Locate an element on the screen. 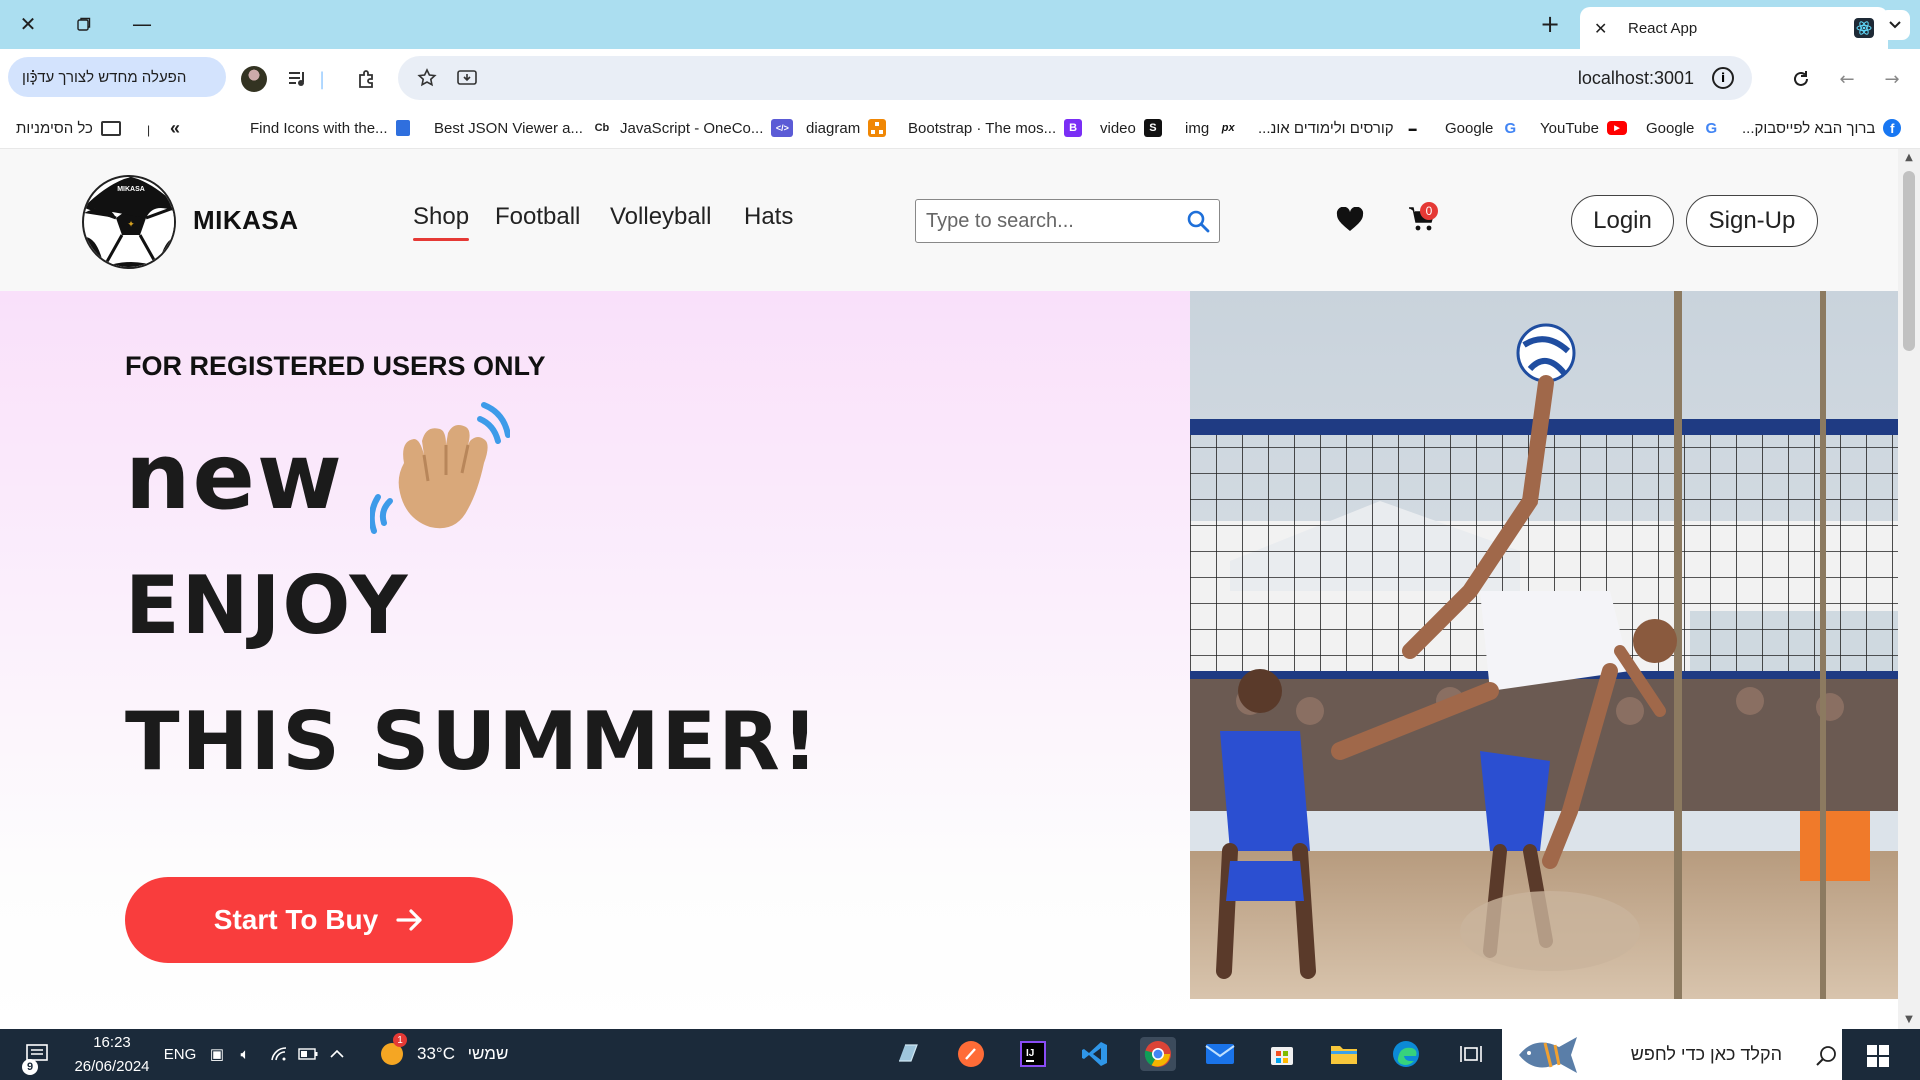  page-scrollbar: ▲ ▼ is located at coordinates (1909, 589).